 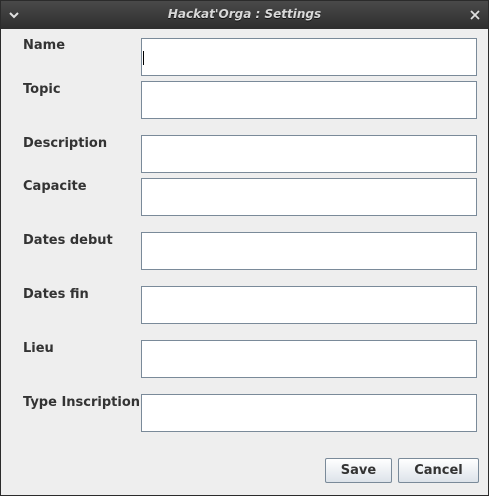 What do you see at coordinates (68, 240) in the screenshot?
I see `dates-debut-label: Dates debut` at bounding box center [68, 240].